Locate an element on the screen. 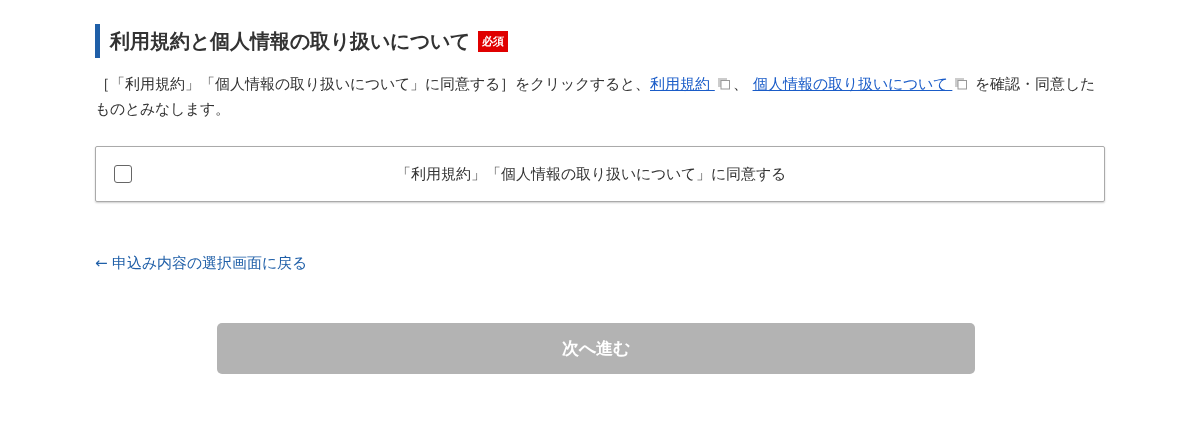 This screenshot has width=1200, height=431. section-title: 利用規約と個人情報の取り扱いについて is located at coordinates (290, 41).